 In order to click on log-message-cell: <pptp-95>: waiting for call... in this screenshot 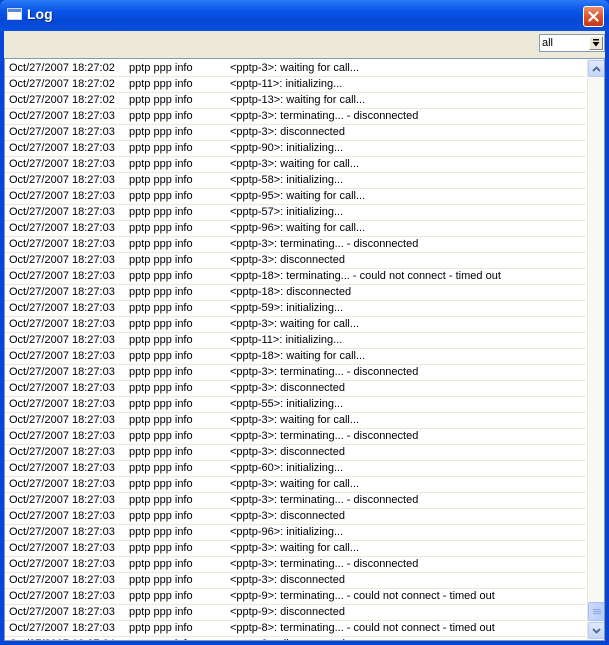, I will do `click(298, 196)`.